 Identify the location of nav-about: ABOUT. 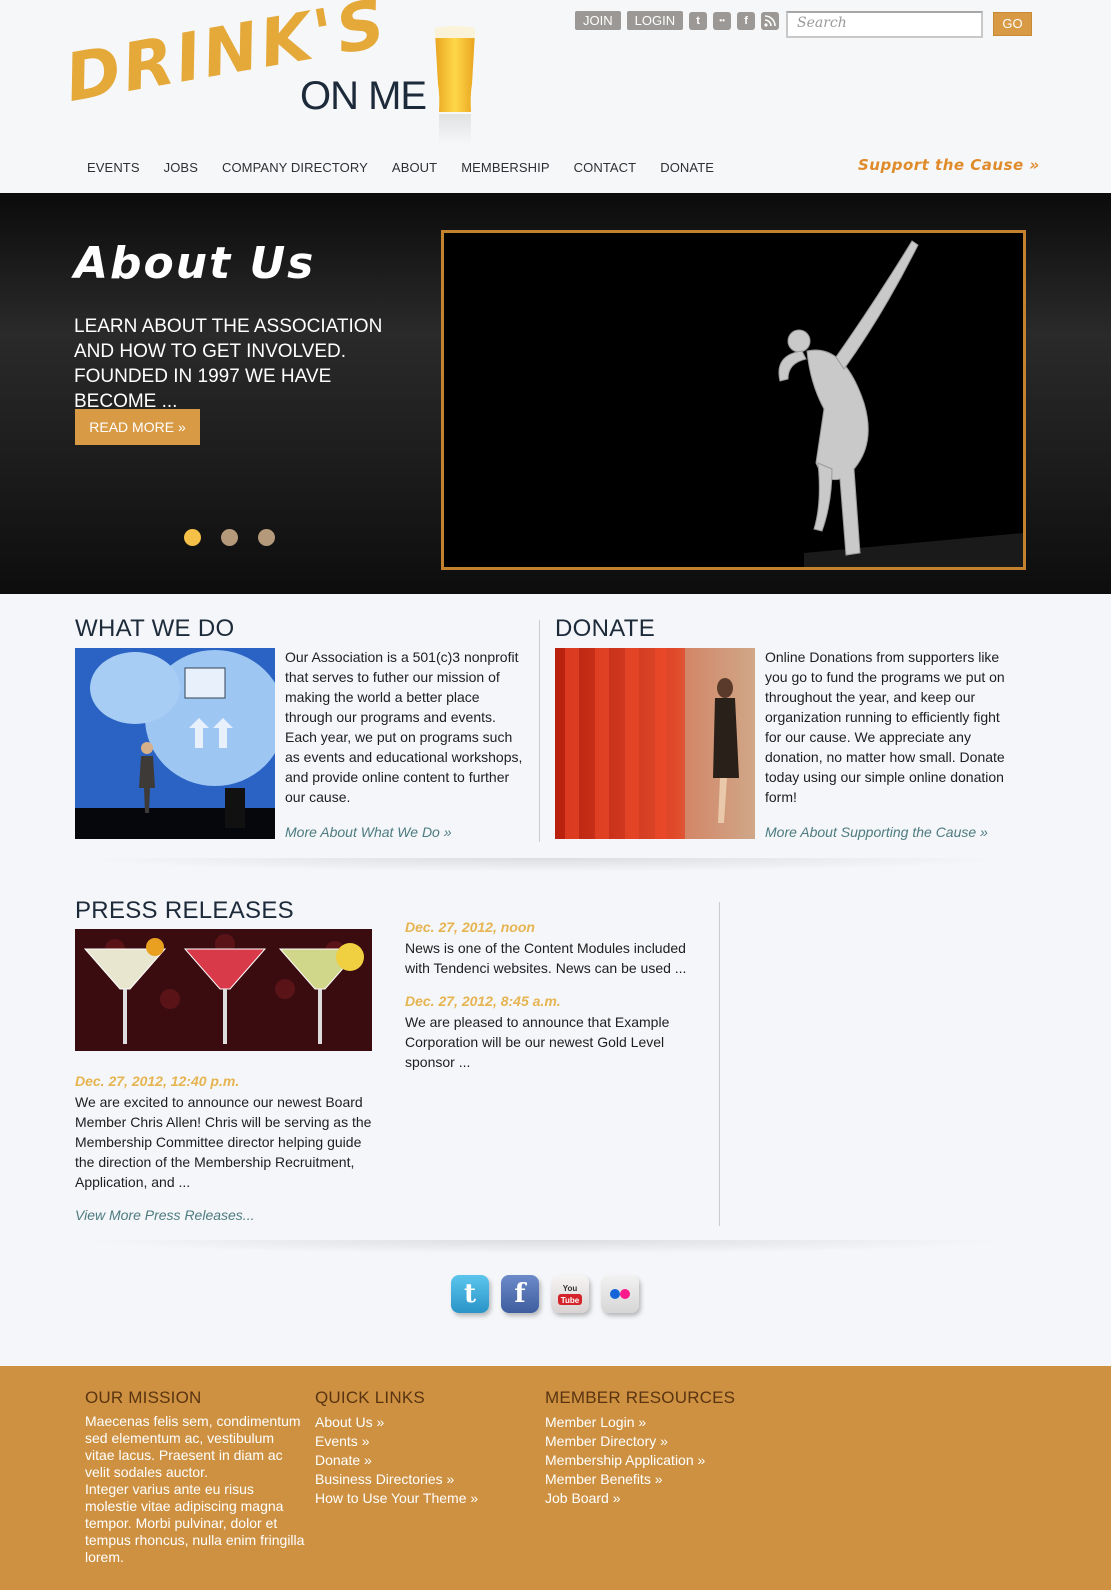
(414, 167).